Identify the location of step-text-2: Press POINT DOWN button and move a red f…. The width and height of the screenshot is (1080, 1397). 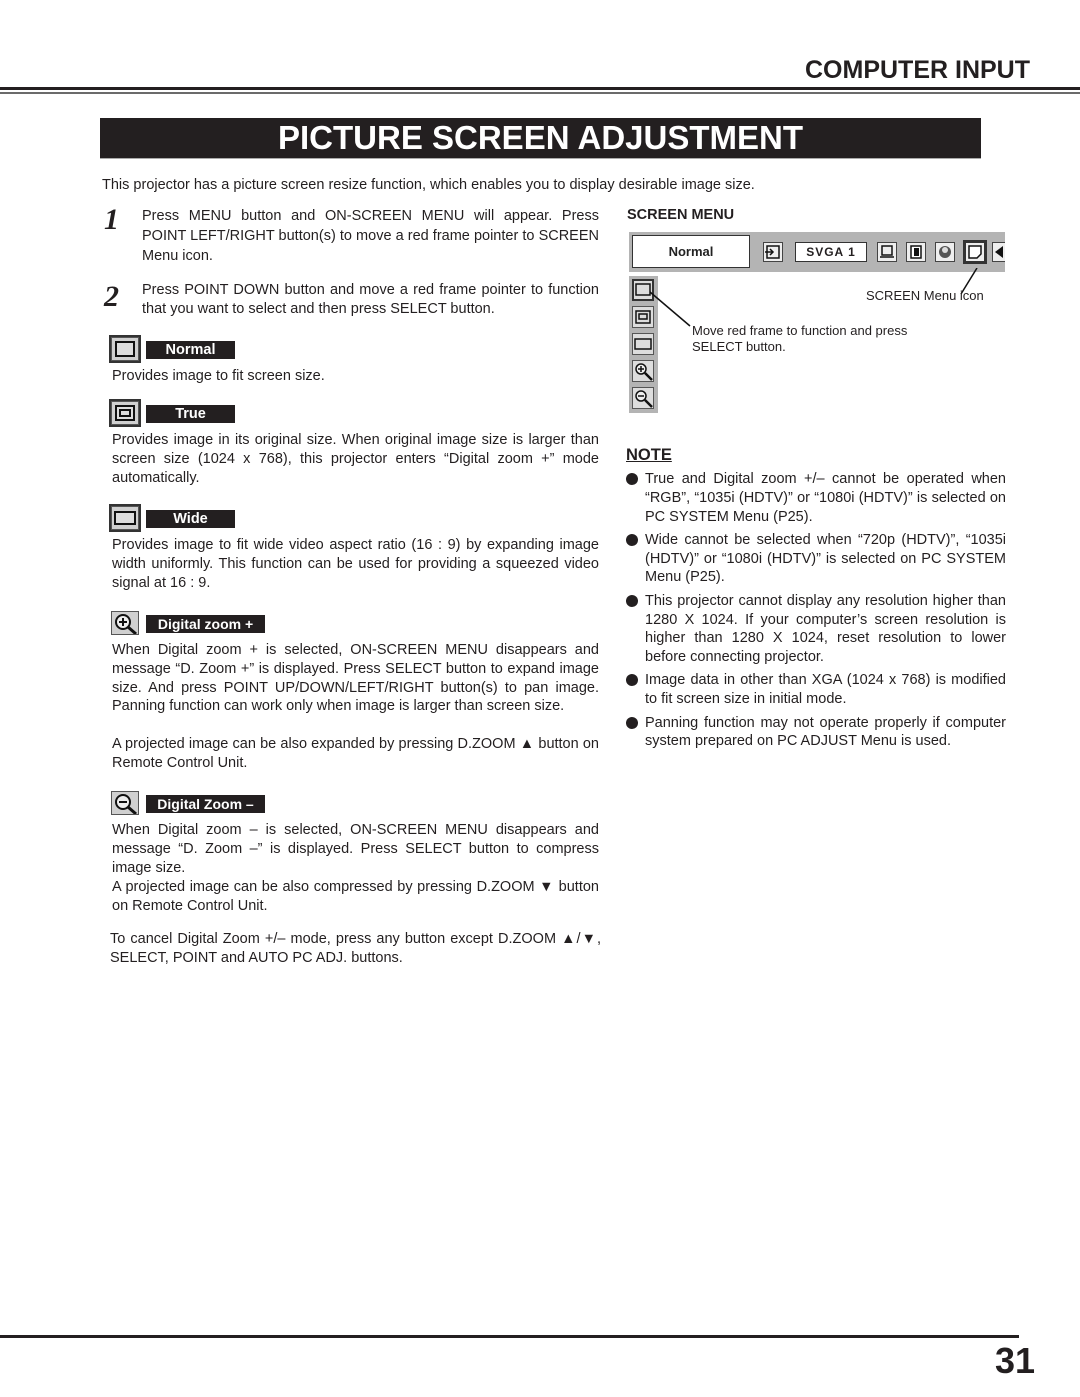
(370, 299).